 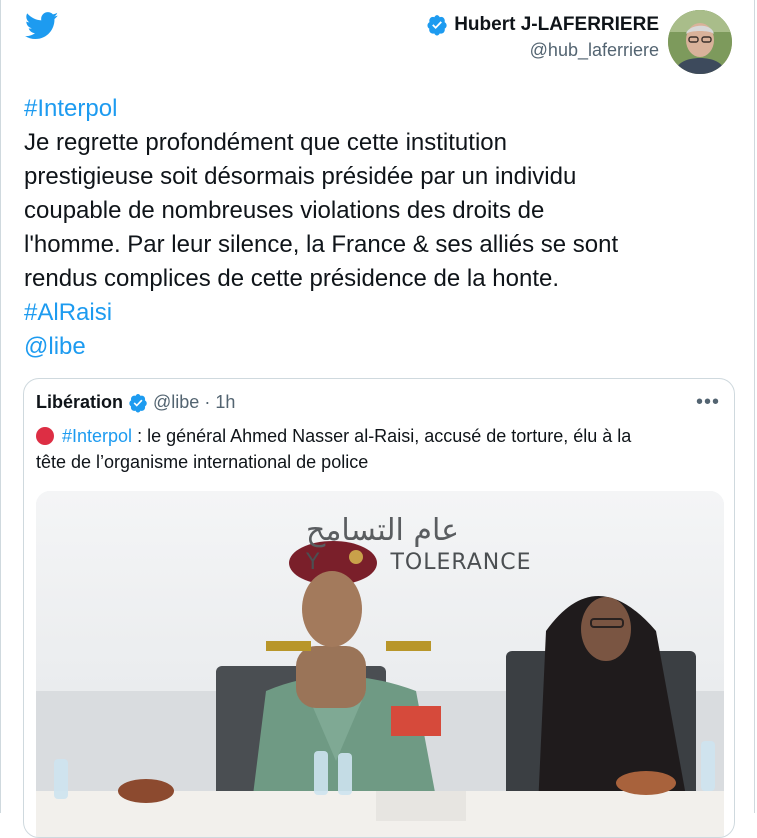 I want to click on twitter-bird-icon, so click(x=42, y=26).